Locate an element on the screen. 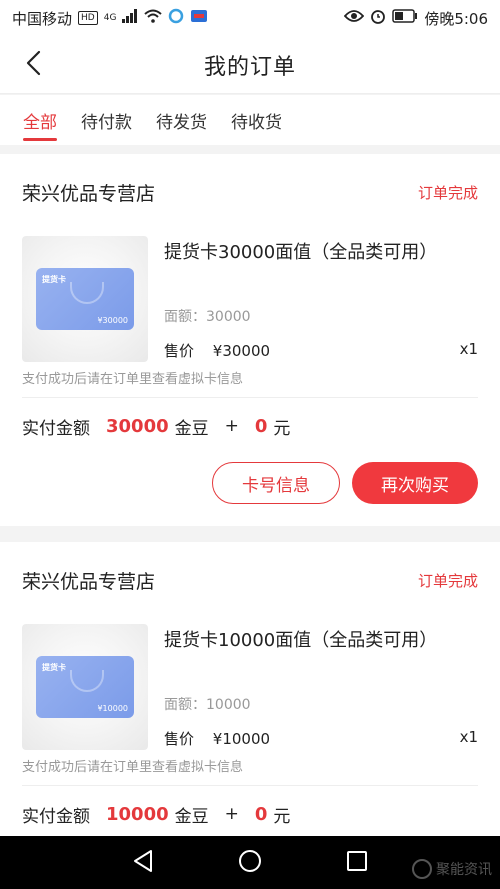 The width and height of the screenshot is (500, 889). product-price-row: 售价 ¥10000 x1 is located at coordinates (321, 738).